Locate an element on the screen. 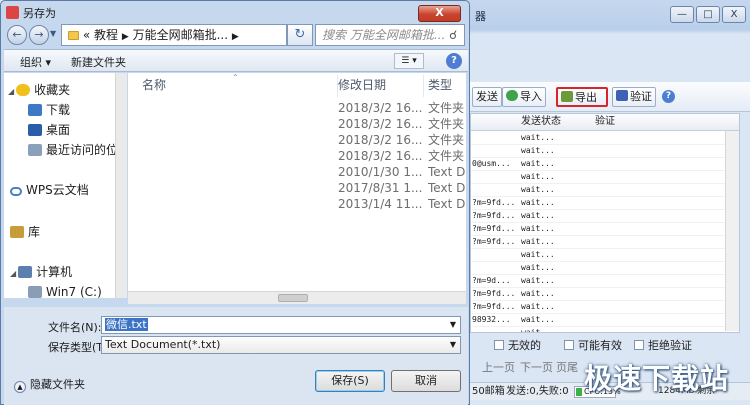 This screenshot has width=750, height=405. nav-wps-cloud: WPS云文档 is located at coordinates (49, 190).